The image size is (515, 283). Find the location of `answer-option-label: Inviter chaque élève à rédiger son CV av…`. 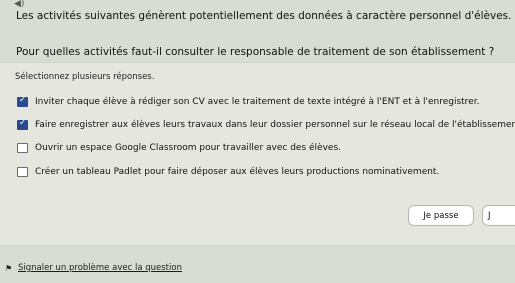

answer-option-label: Inviter chaque élève à rédiger son CV av… is located at coordinates (257, 102).